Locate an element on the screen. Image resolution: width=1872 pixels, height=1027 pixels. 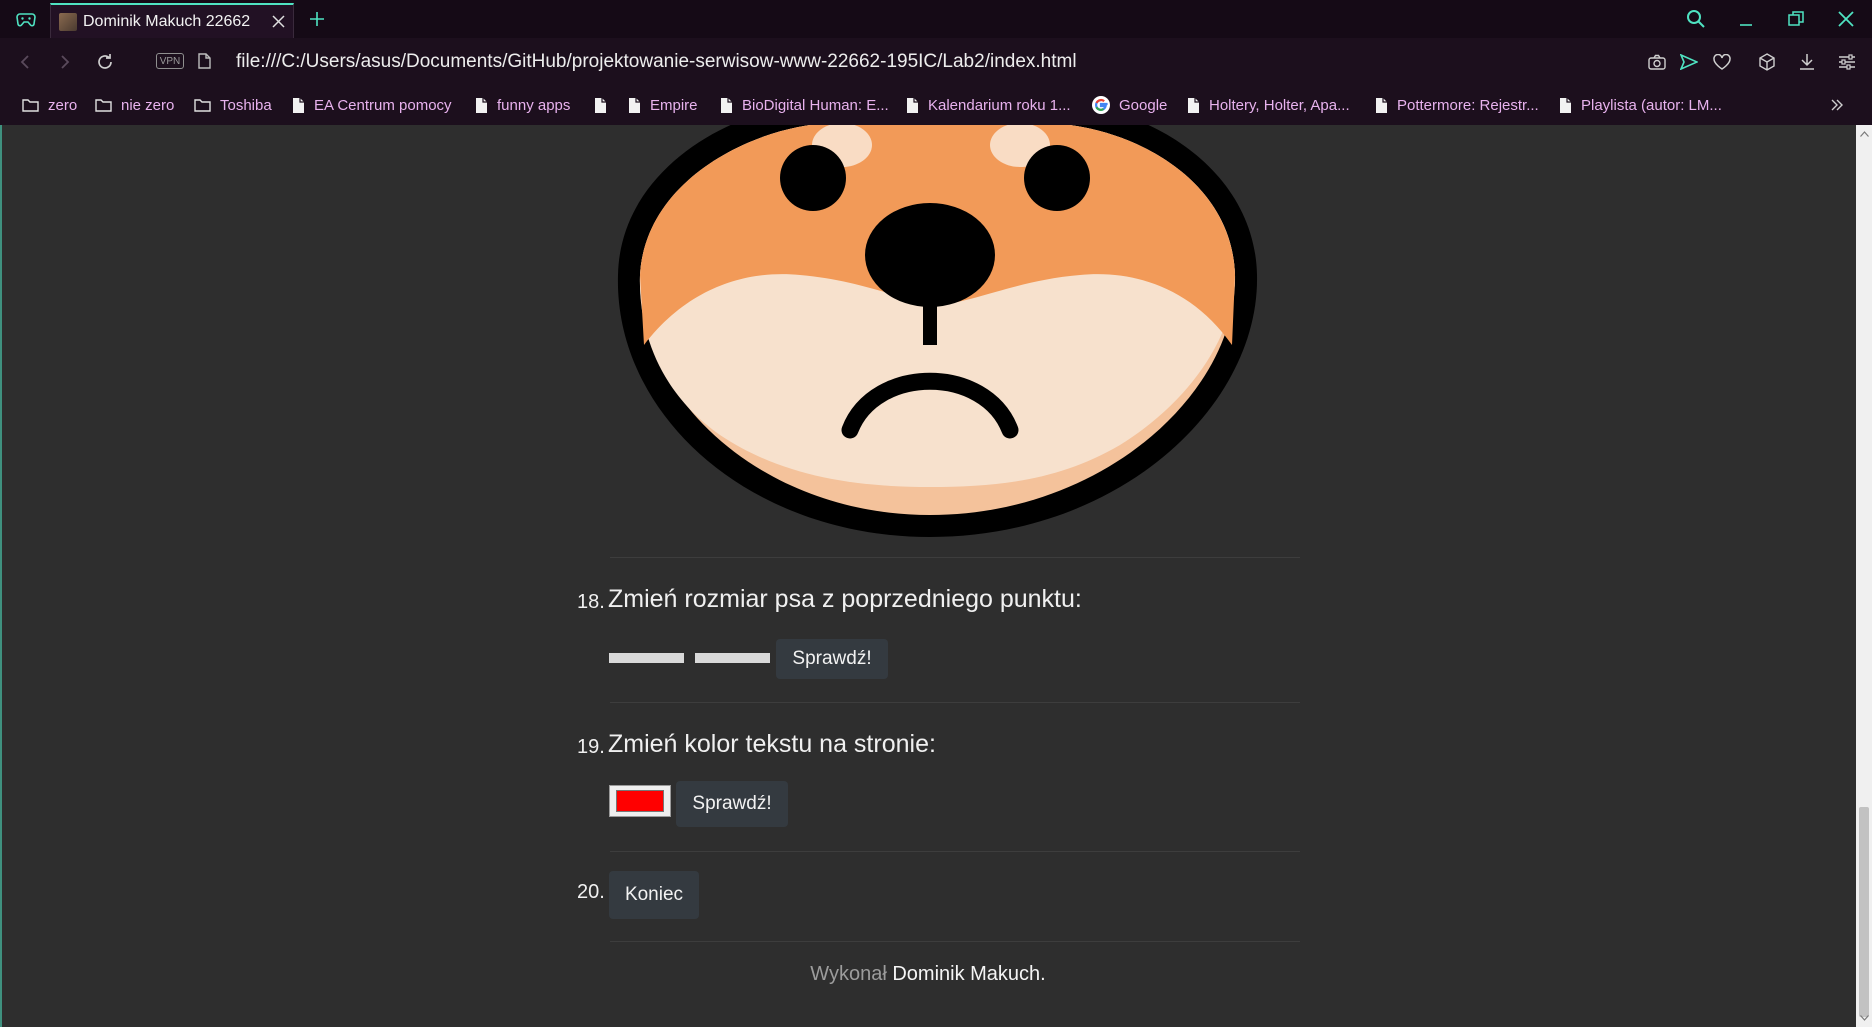
color-swatch is located at coordinates (640, 801).